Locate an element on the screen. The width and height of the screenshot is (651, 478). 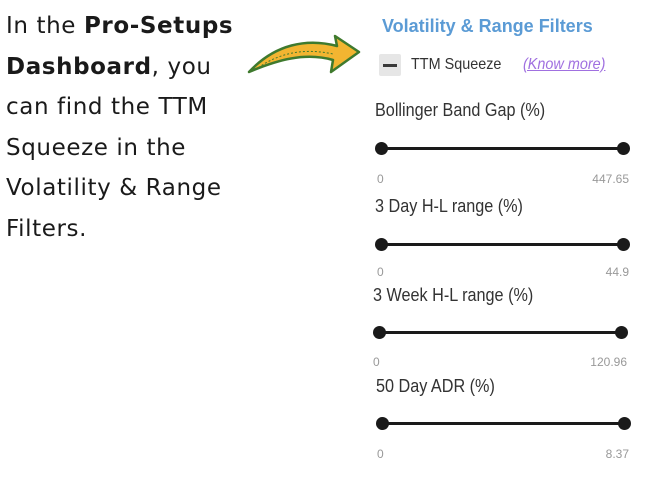
ttm-squeeze-checkbox is located at coordinates (390, 65).